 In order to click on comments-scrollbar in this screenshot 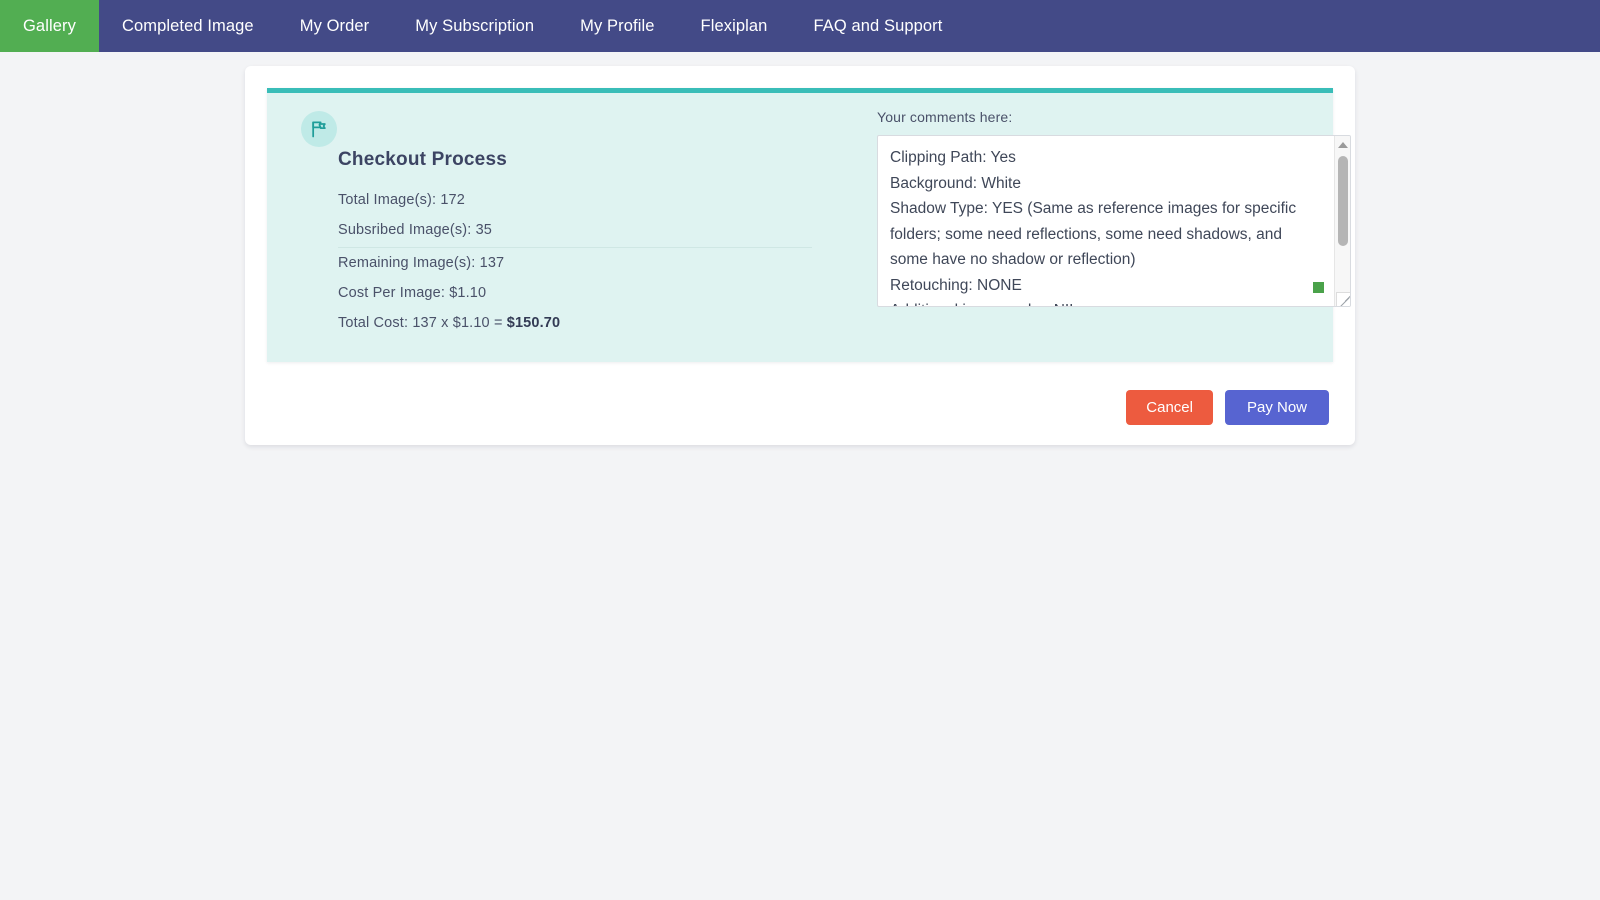, I will do `click(1342, 221)`.